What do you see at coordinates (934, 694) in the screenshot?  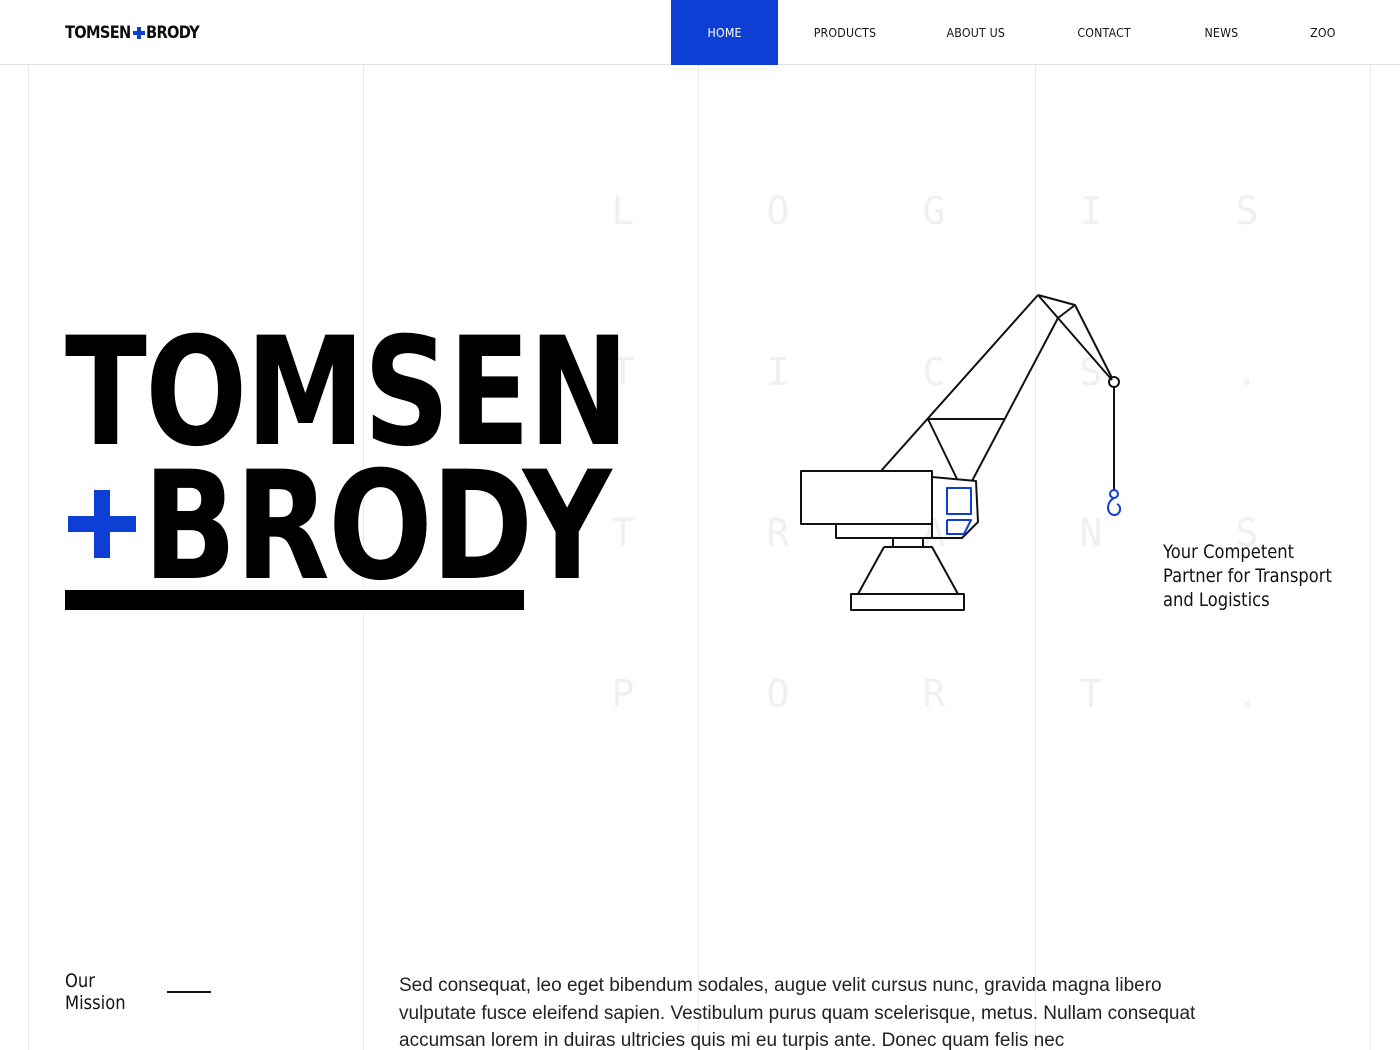 I see `ghost-letter: R` at bounding box center [934, 694].